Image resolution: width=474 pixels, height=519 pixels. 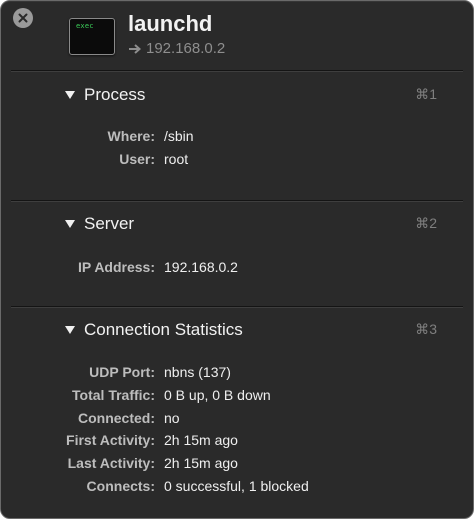 I want to click on app-address: 192.168.0.2, so click(x=176, y=48).